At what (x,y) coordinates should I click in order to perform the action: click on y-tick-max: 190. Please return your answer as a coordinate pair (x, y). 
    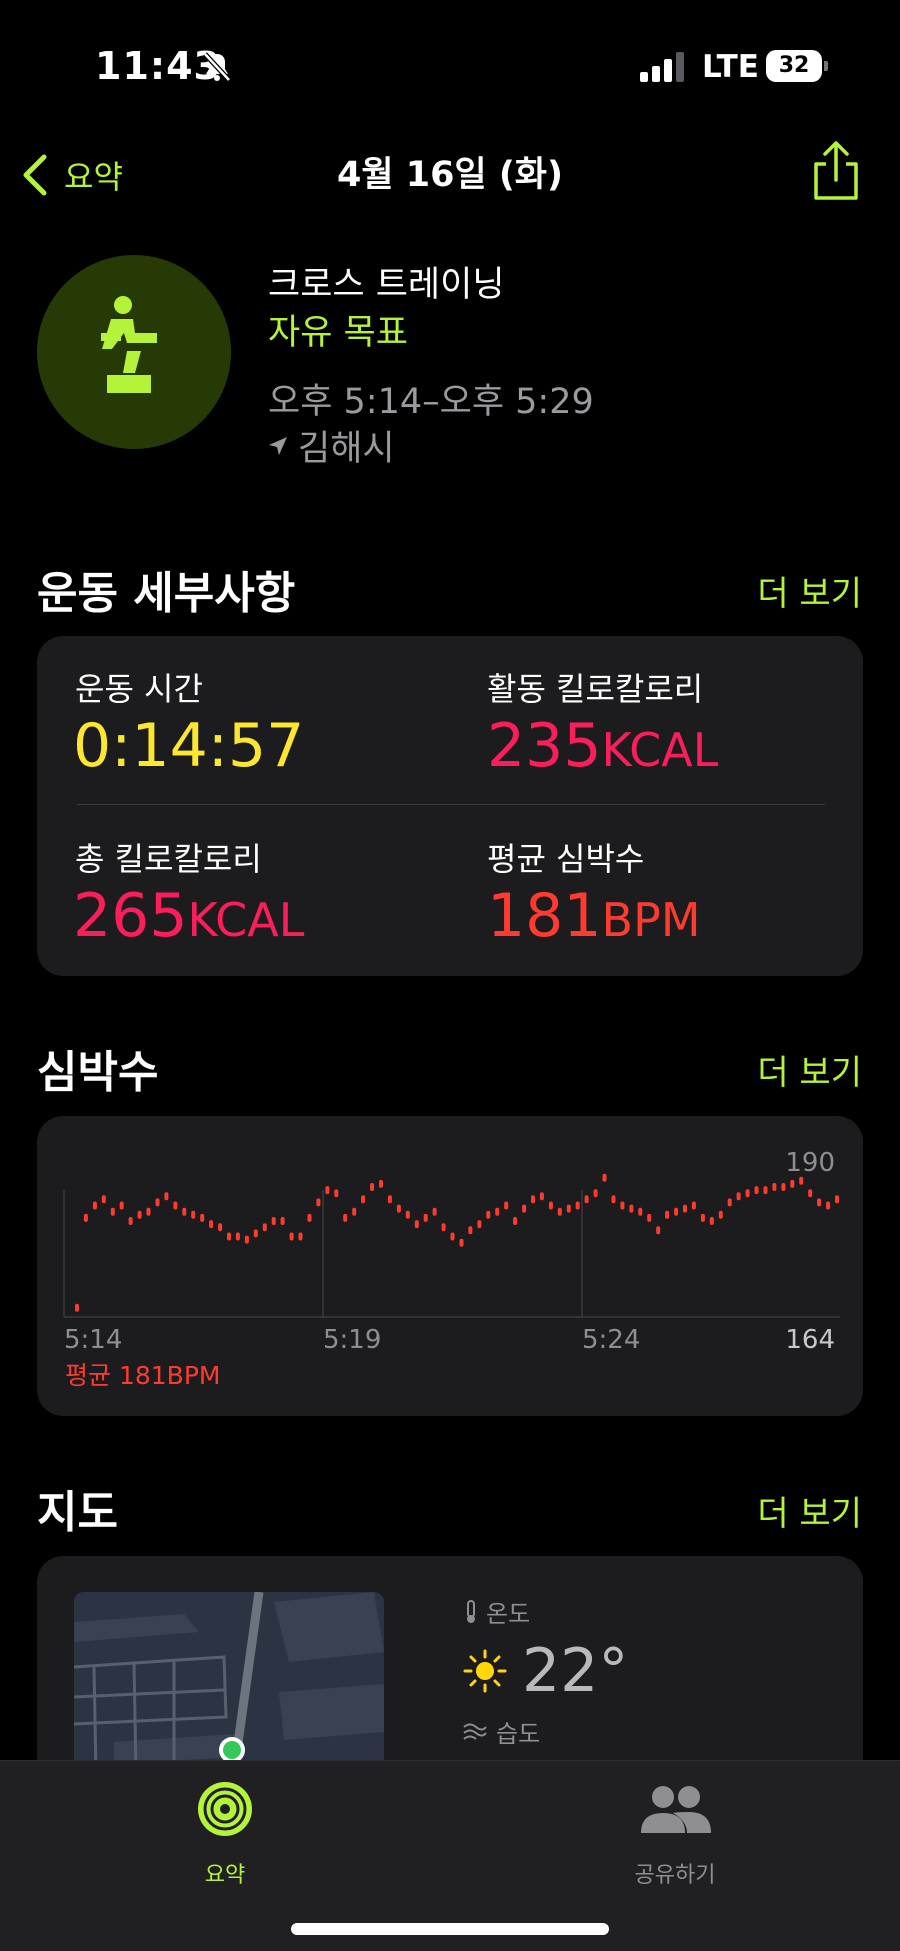
    Looking at the image, I should click on (810, 1163).